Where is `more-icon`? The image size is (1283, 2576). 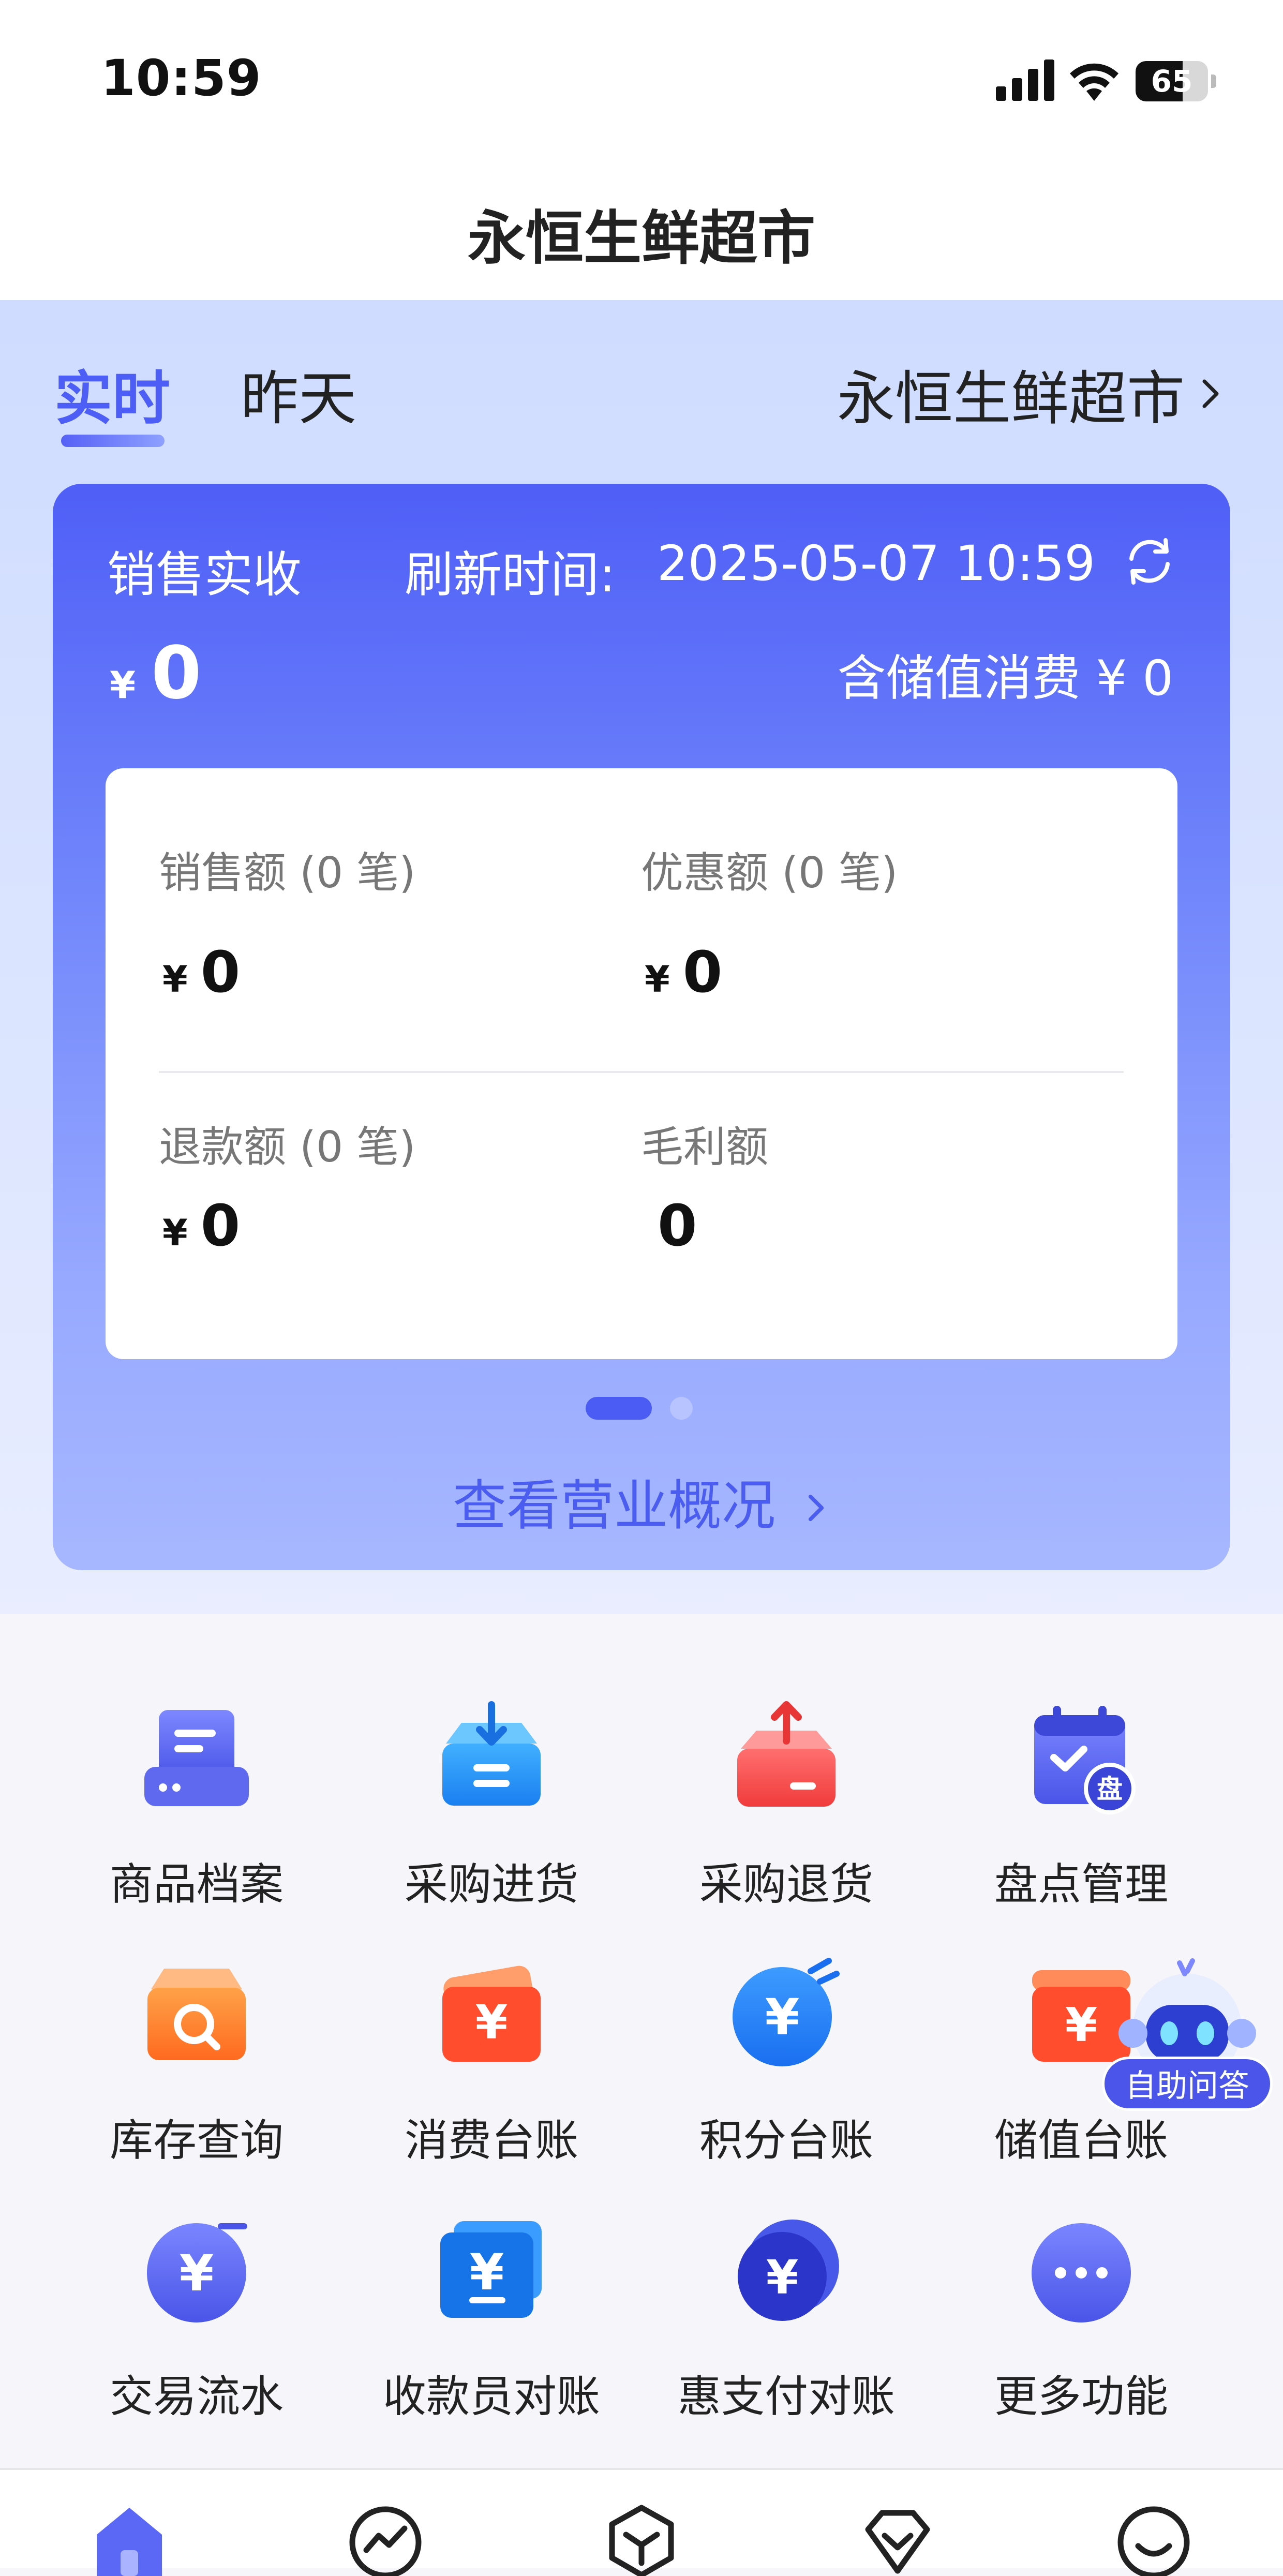 more-icon is located at coordinates (1081, 2272).